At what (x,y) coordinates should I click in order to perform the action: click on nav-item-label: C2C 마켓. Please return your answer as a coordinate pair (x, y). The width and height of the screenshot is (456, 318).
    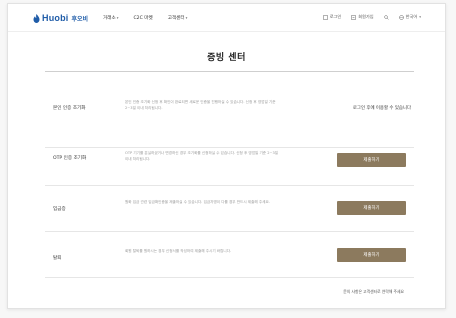
    Looking at the image, I should click on (143, 18).